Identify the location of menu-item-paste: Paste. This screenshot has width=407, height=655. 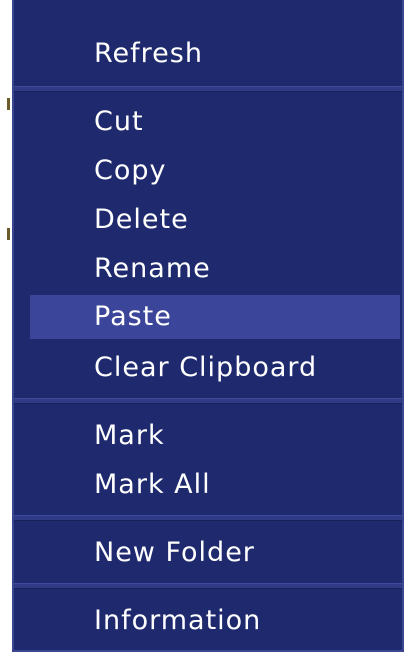
(215, 317).